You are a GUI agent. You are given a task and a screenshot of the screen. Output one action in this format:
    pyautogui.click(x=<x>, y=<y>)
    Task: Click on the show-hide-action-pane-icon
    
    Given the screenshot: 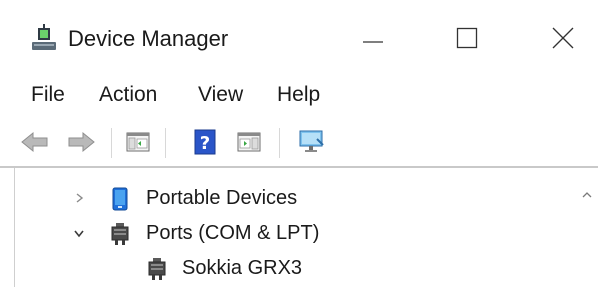 What is the action you would take?
    pyautogui.click(x=249, y=142)
    